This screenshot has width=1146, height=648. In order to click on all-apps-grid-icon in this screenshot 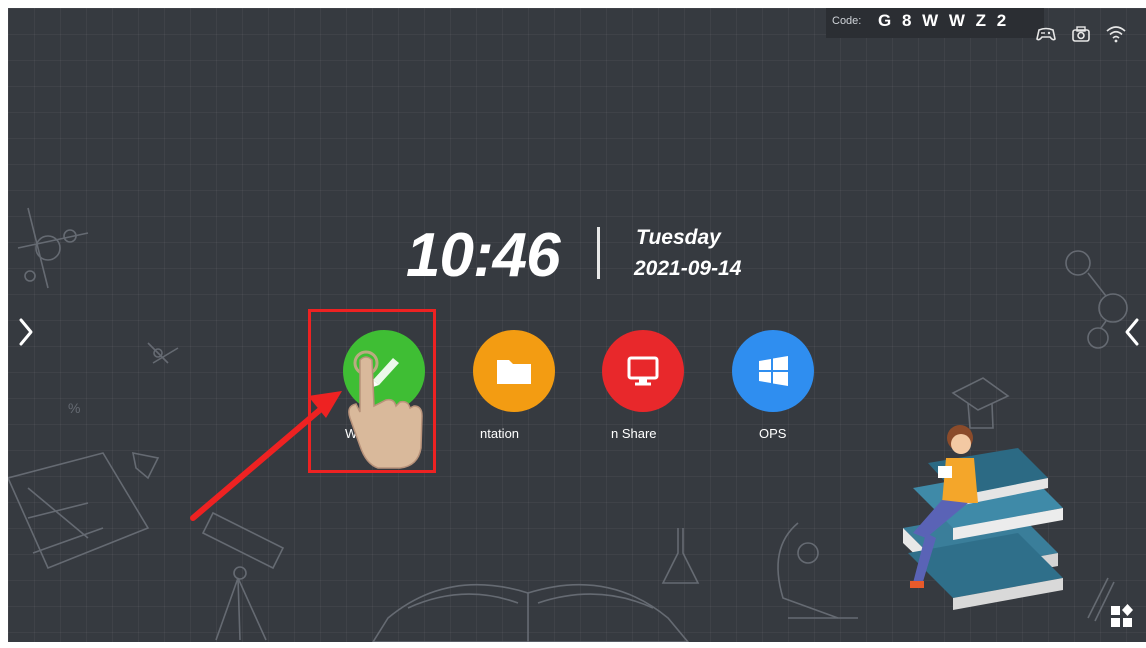, I will do `click(1123, 618)`.